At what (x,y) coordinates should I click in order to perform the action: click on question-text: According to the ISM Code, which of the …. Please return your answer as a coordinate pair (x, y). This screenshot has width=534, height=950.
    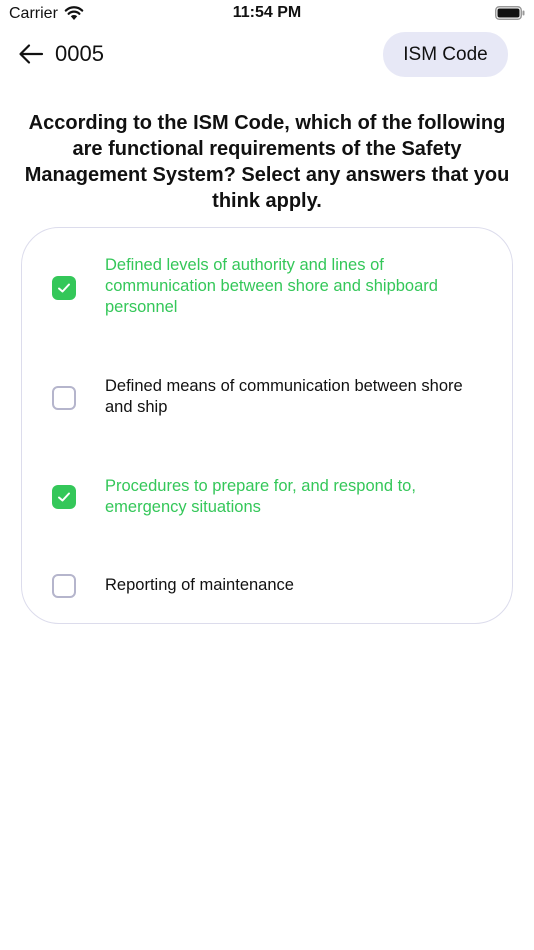
    Looking at the image, I should click on (267, 162).